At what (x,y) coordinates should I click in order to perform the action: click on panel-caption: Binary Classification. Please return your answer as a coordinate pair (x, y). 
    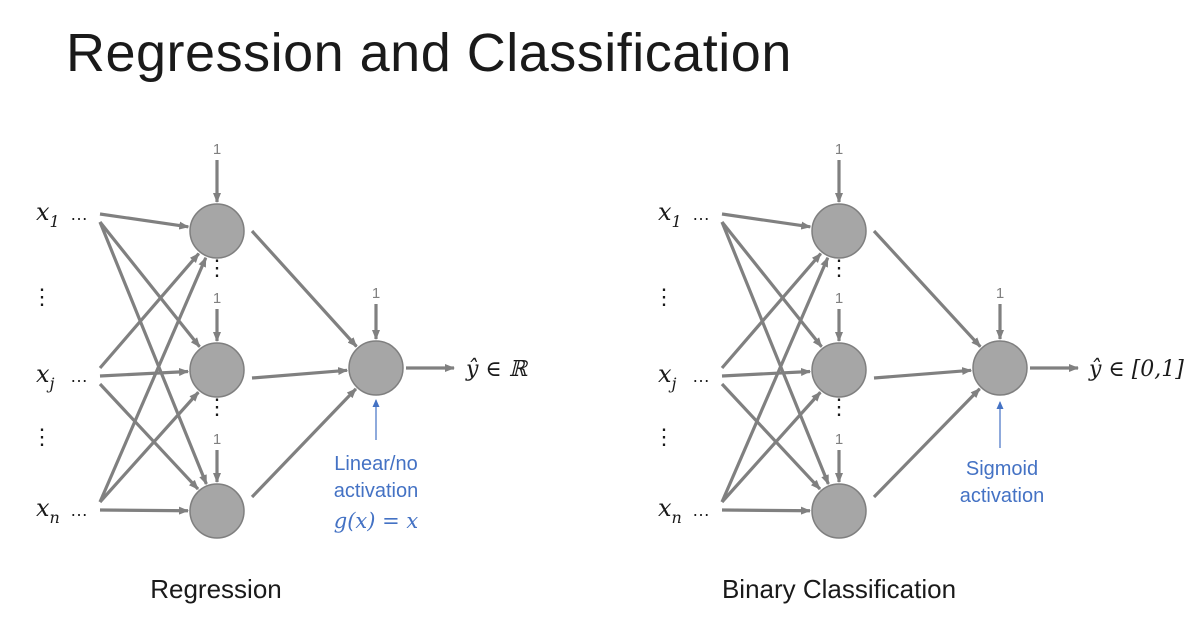
    Looking at the image, I should click on (839, 589).